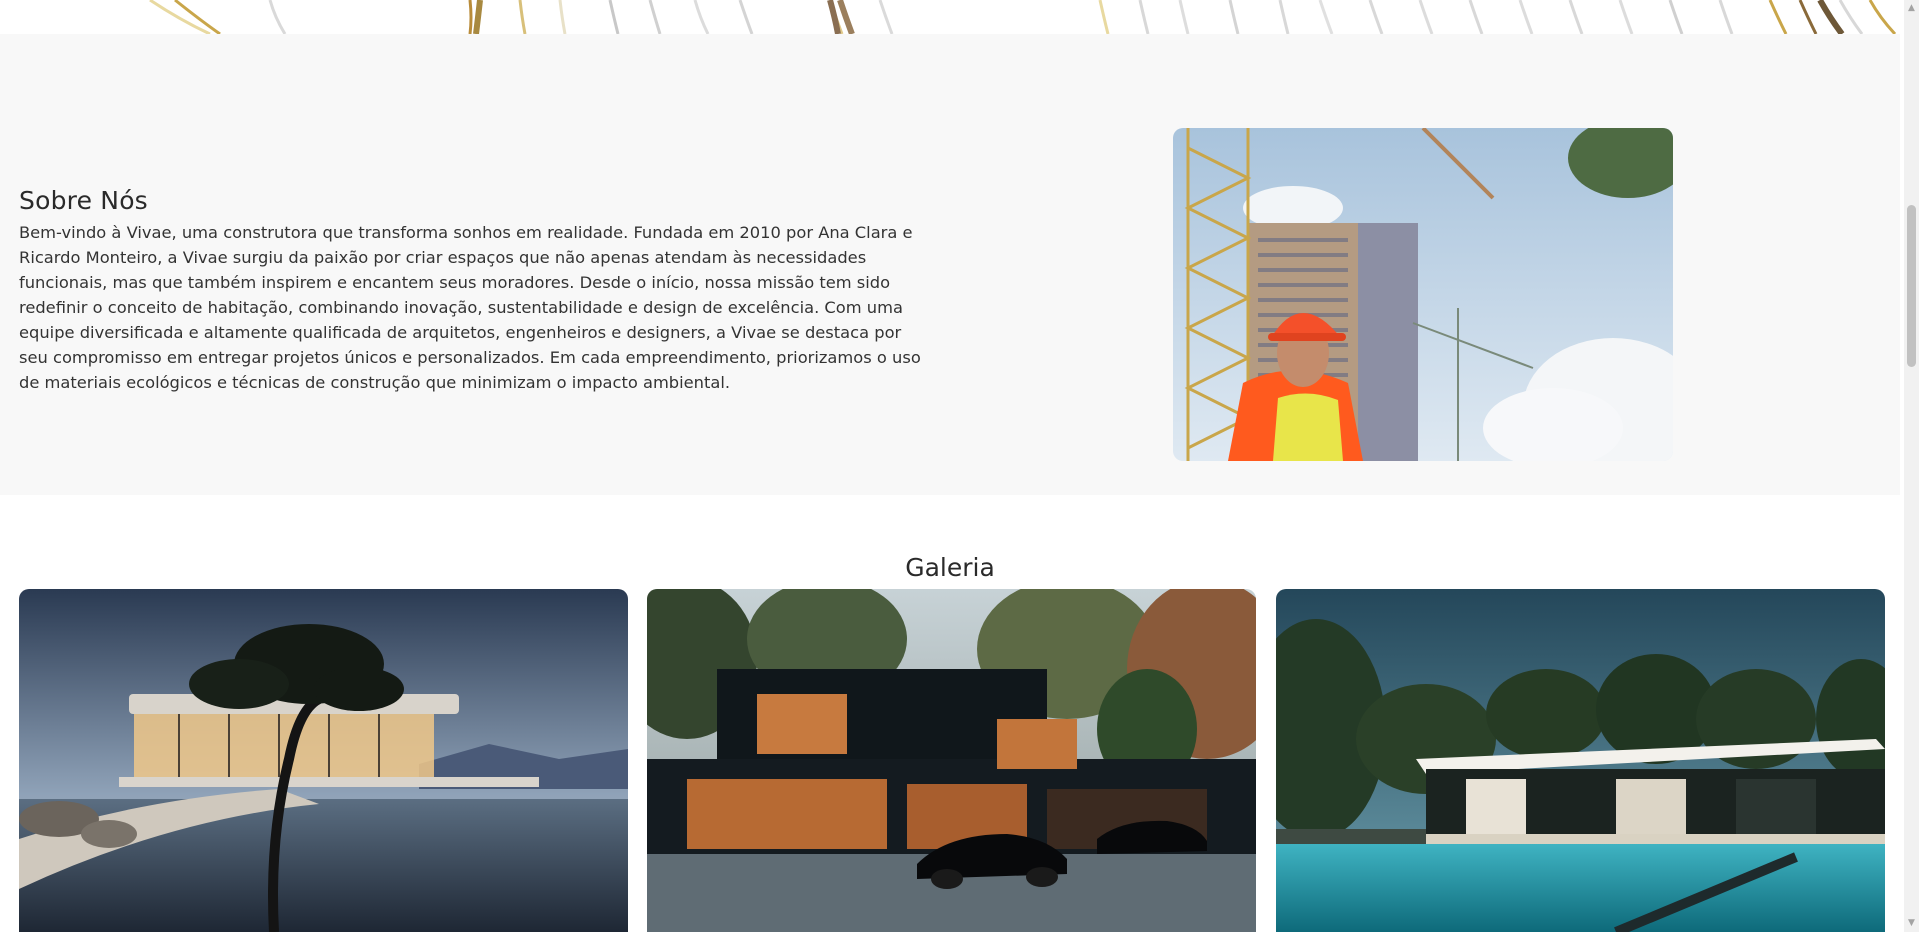 The width and height of the screenshot is (1919, 932). What do you see at coordinates (950, 567) in the screenshot?
I see `gallery-title: Galeria` at bounding box center [950, 567].